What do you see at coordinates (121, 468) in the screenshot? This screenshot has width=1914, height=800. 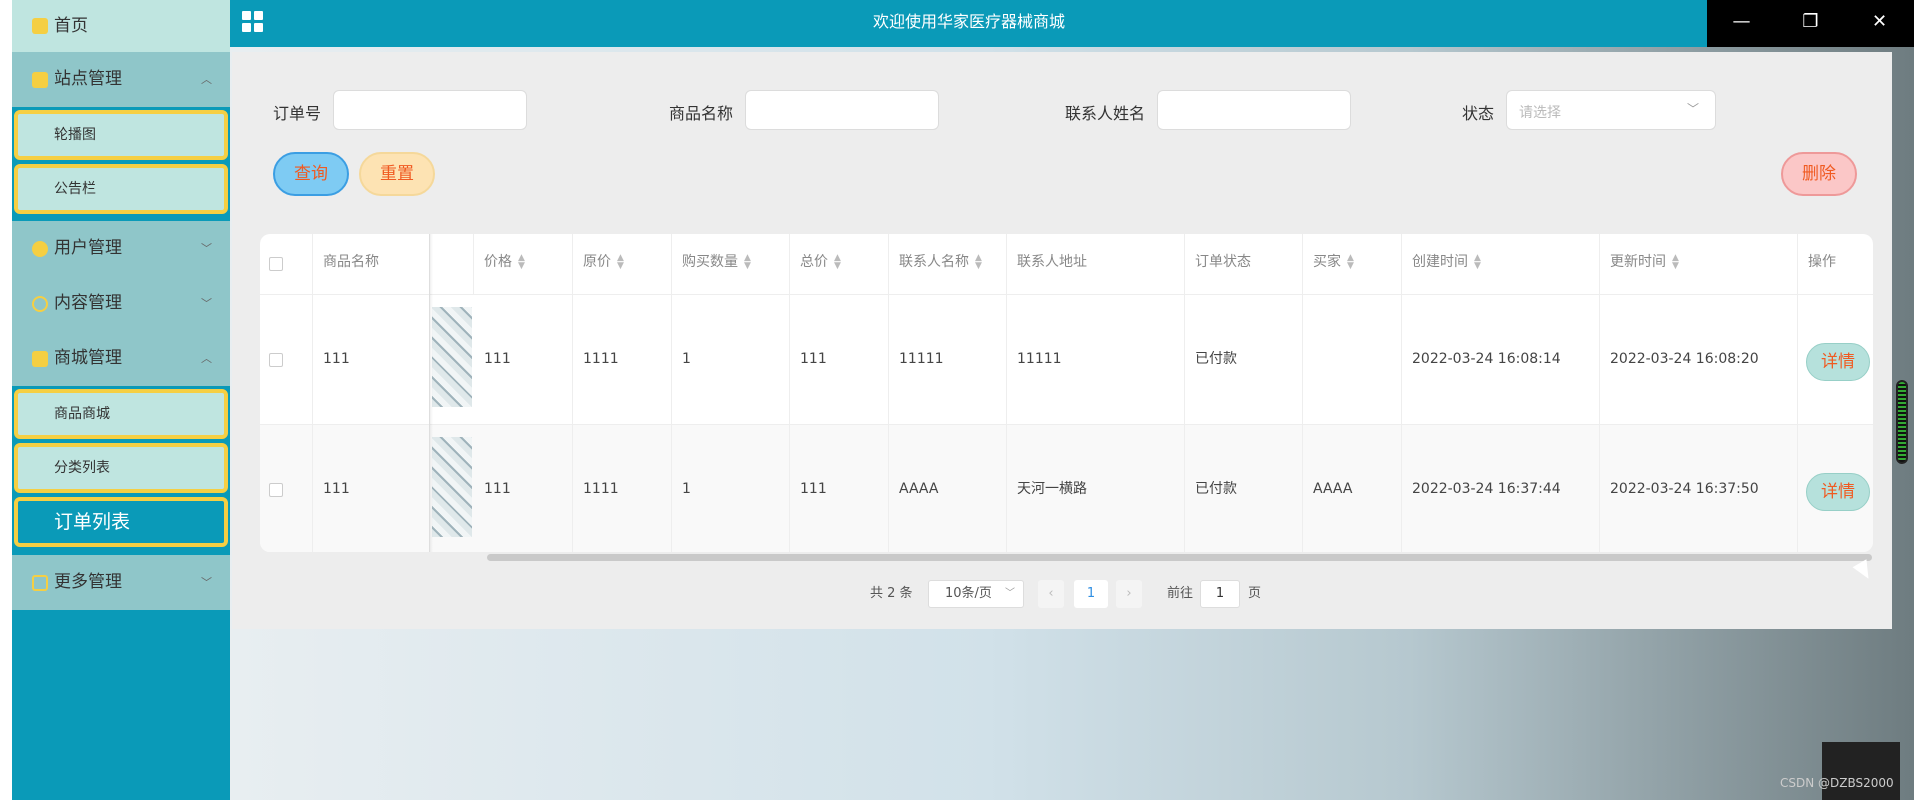 I see `sidebar-item-category-list: 分类列表` at bounding box center [121, 468].